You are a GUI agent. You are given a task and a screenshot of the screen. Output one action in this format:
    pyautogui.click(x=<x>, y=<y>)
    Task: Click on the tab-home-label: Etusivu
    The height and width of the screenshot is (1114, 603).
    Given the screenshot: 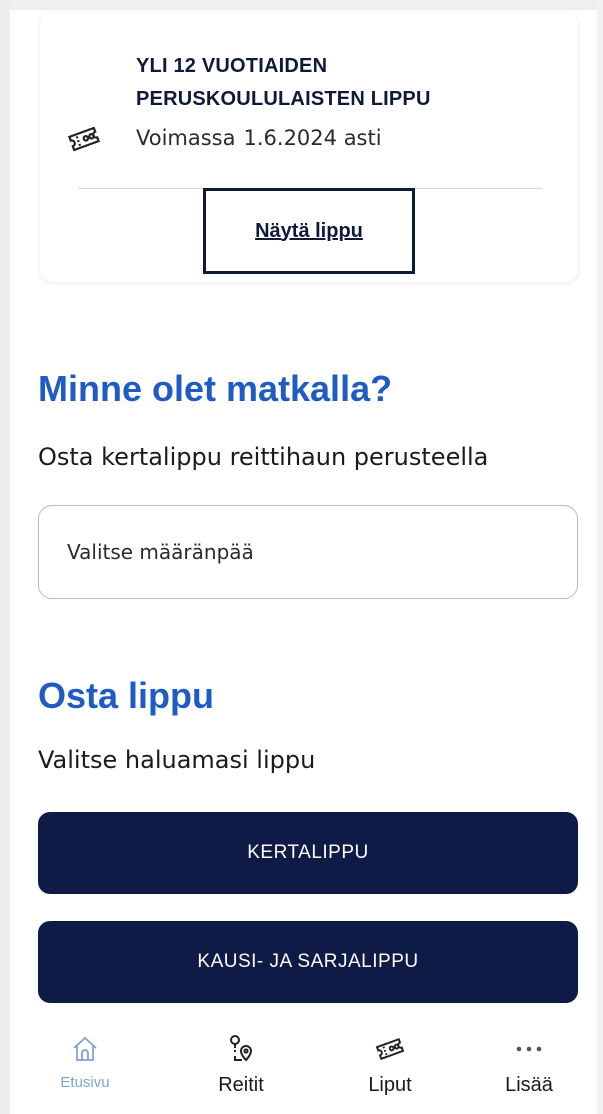 What is the action you would take?
    pyautogui.click(x=85, y=1082)
    